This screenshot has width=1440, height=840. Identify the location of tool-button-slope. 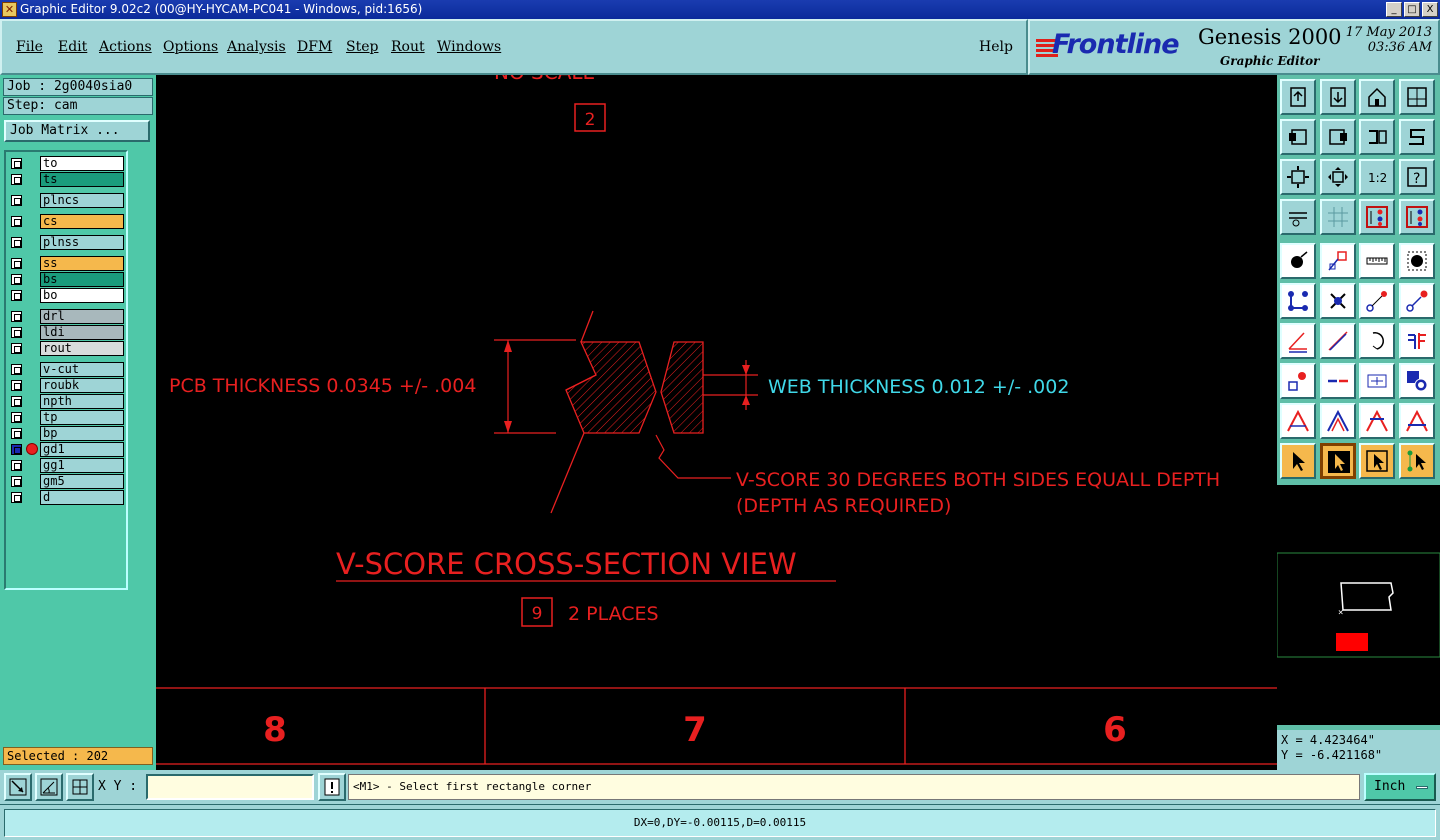
(1338, 341).